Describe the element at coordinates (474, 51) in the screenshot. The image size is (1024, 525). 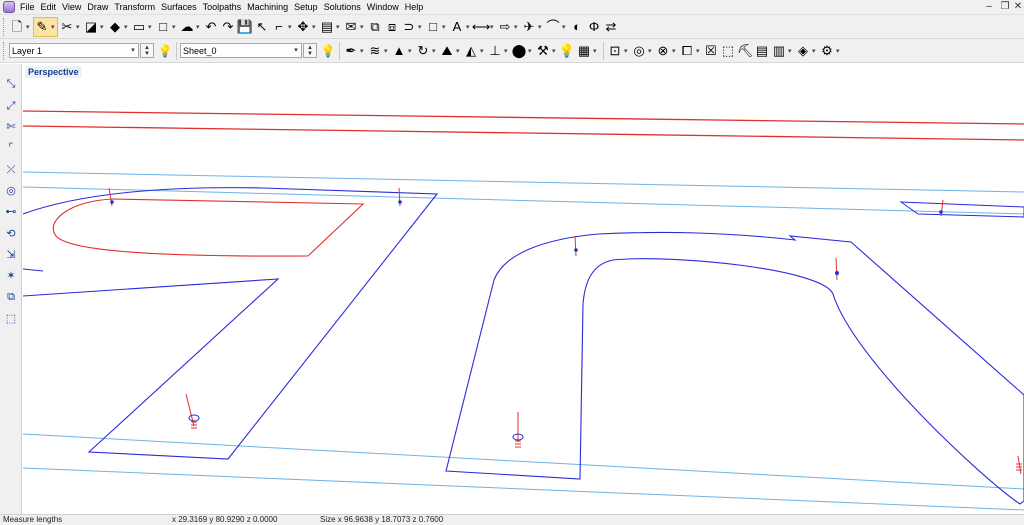
I see `bevel-button: ◭ ▾` at that location.